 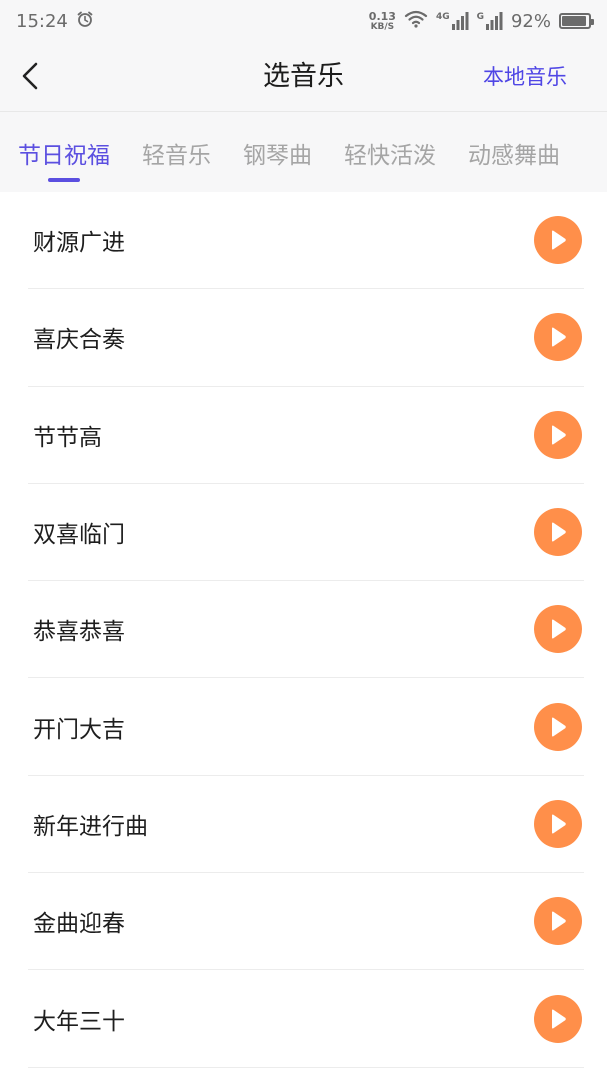 I want to click on signal-1-label: 4G, so click(x=442, y=17).